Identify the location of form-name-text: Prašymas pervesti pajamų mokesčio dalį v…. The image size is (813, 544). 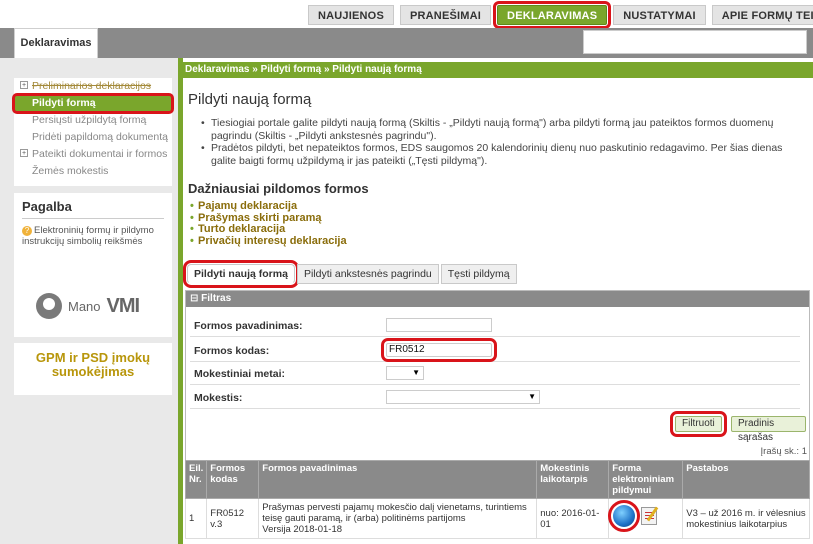
(394, 513).